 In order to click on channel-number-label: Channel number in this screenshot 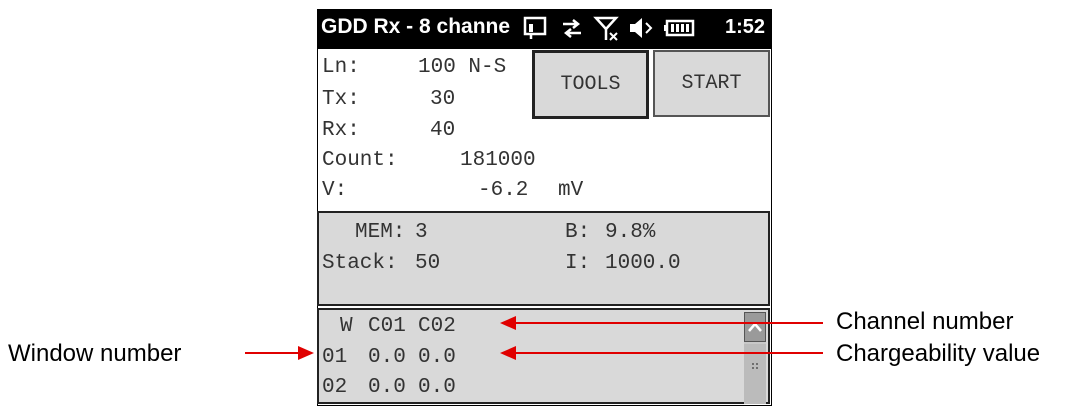, I will do `click(925, 321)`.